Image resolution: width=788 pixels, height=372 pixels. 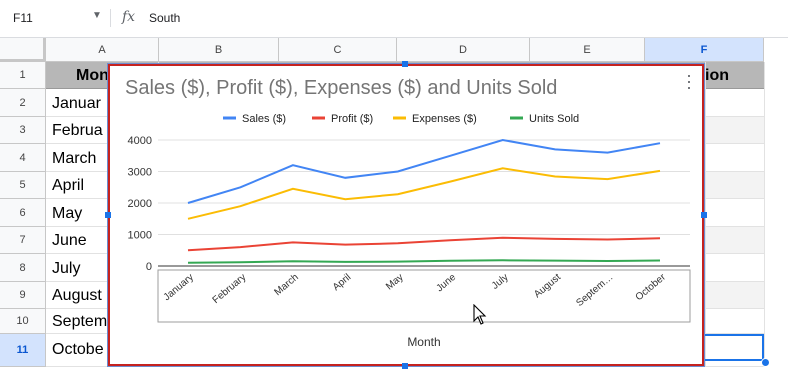 What do you see at coordinates (92, 76) in the screenshot?
I see `header-cell-a1: Mon` at bounding box center [92, 76].